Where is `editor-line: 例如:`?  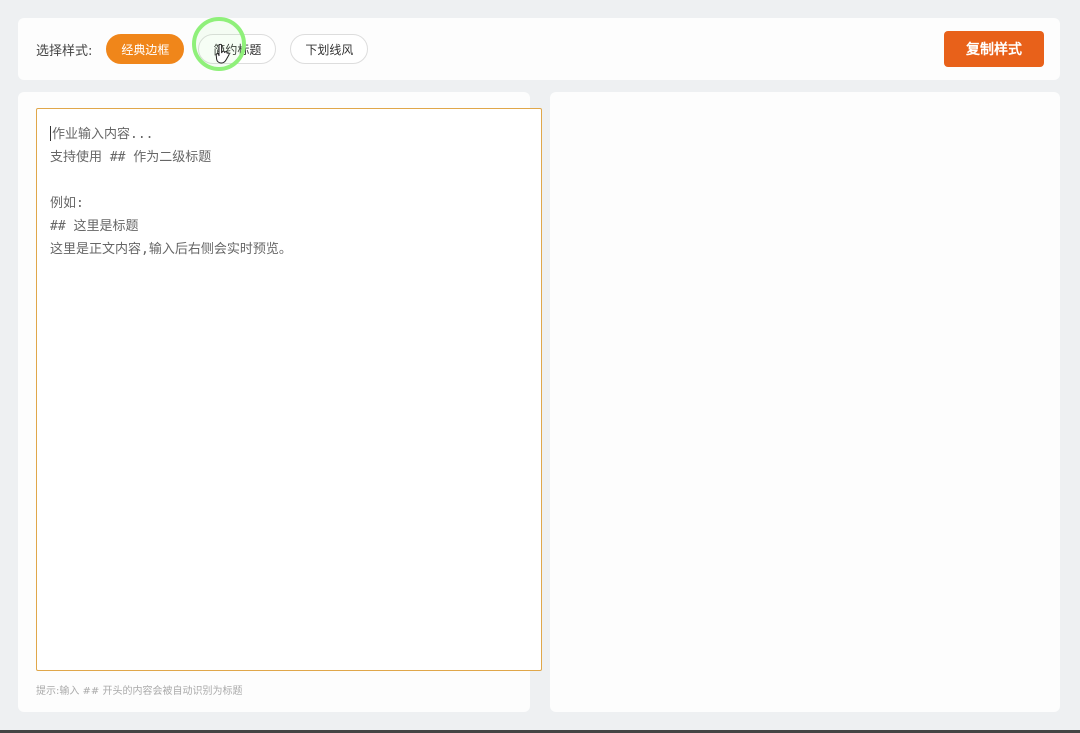 editor-line: 例如: is located at coordinates (67, 203).